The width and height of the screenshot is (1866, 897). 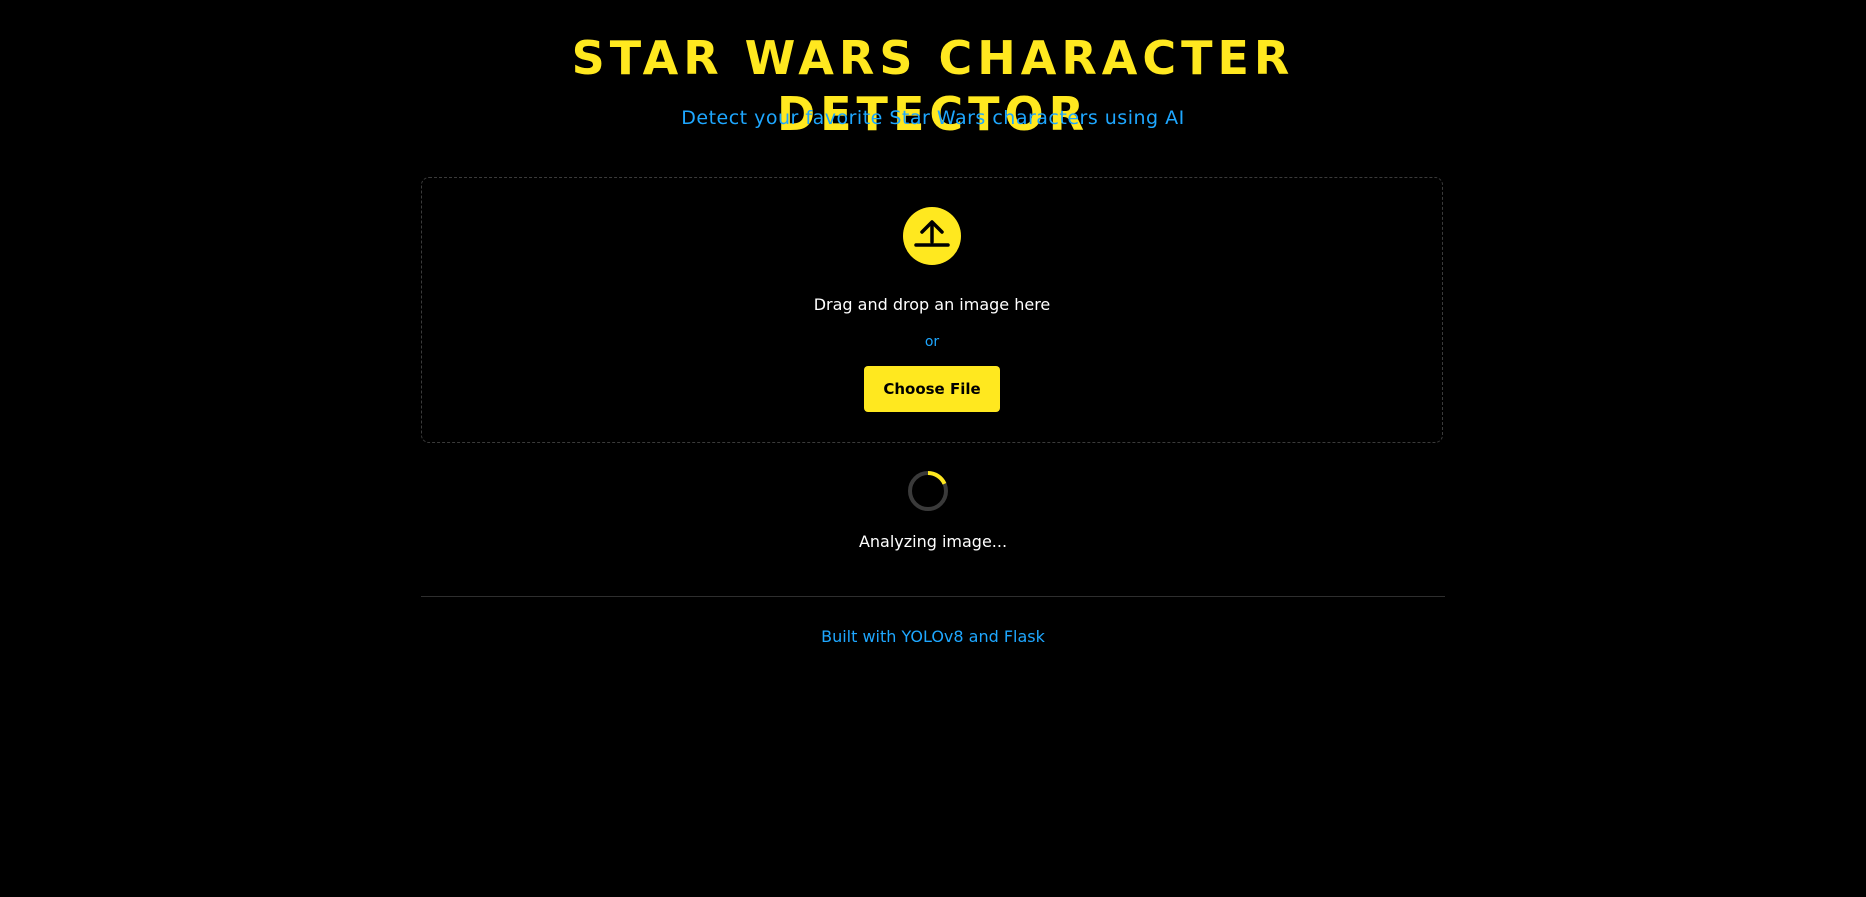 I want to click on drop-instructions: Drag and drop an image here, so click(x=932, y=304).